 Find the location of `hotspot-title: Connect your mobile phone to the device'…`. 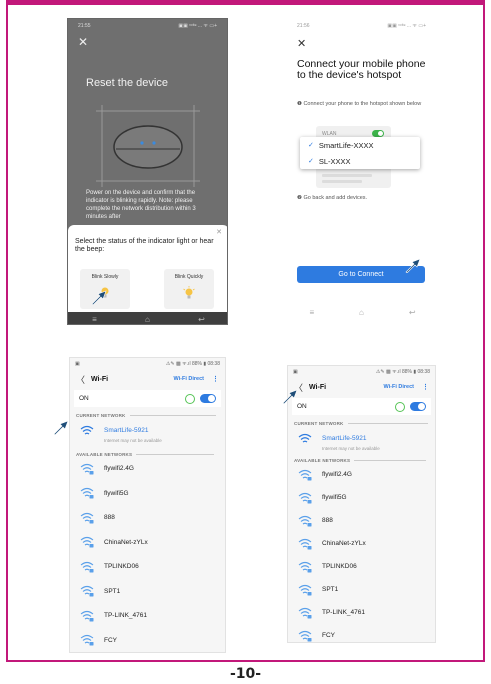

hotspot-title: Connect your mobile phone to the device'… is located at coordinates (361, 69).